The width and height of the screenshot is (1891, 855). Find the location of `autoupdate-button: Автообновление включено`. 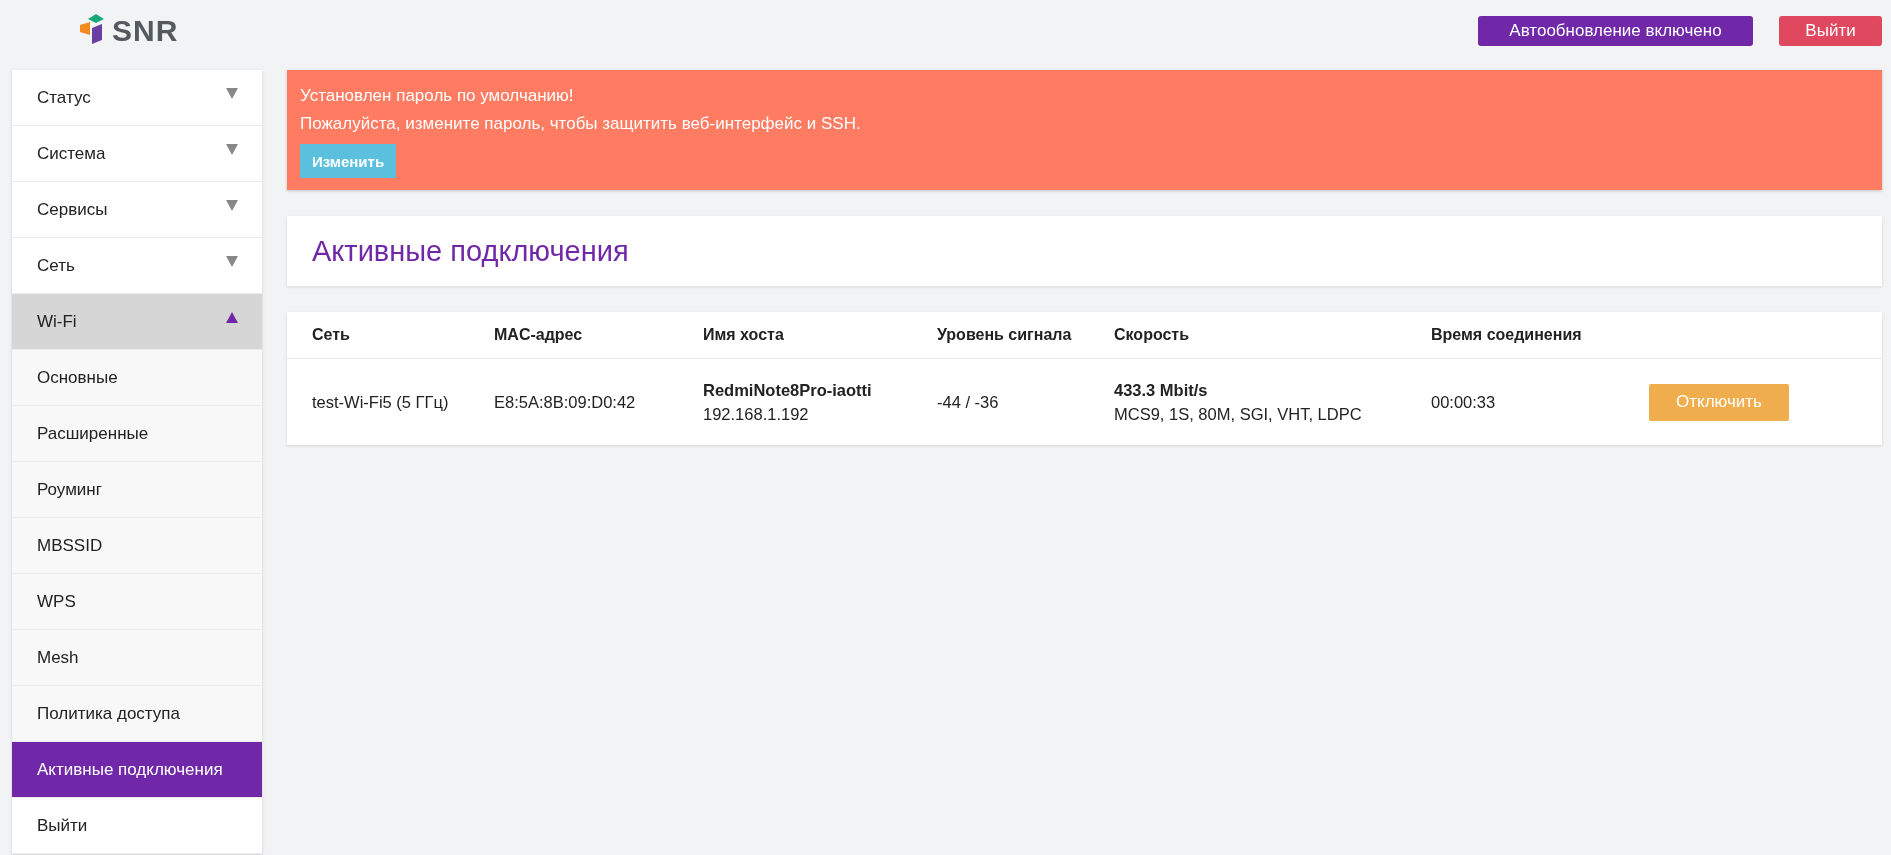

autoupdate-button: Автообновление включено is located at coordinates (1615, 31).